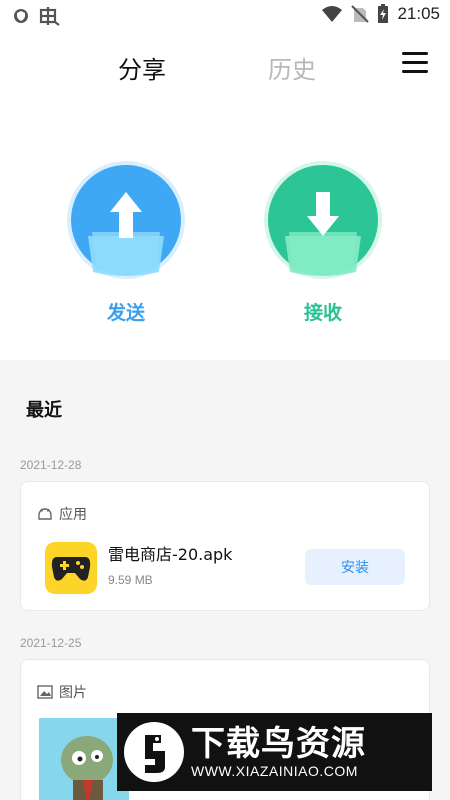 Image resolution: width=450 pixels, height=800 pixels. Describe the element at coordinates (21, 16) in the screenshot. I see `shield-icon` at that location.